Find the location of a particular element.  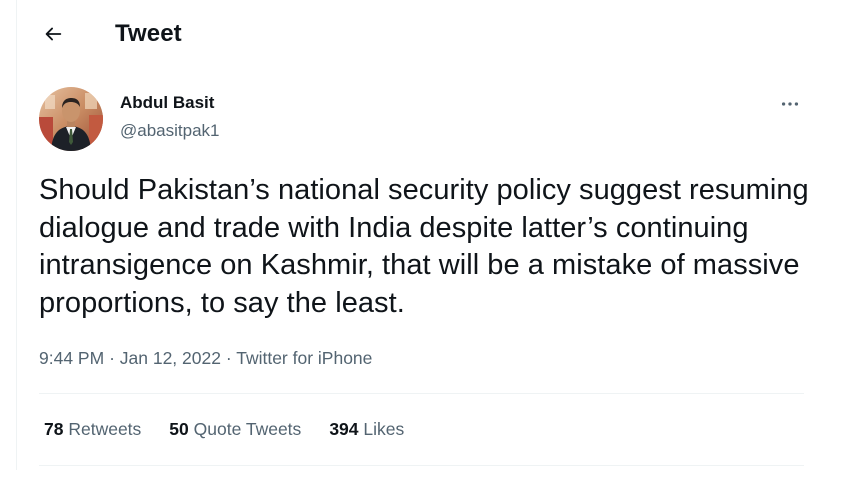

quote-tweets-label: Quote Tweets is located at coordinates (247, 429).